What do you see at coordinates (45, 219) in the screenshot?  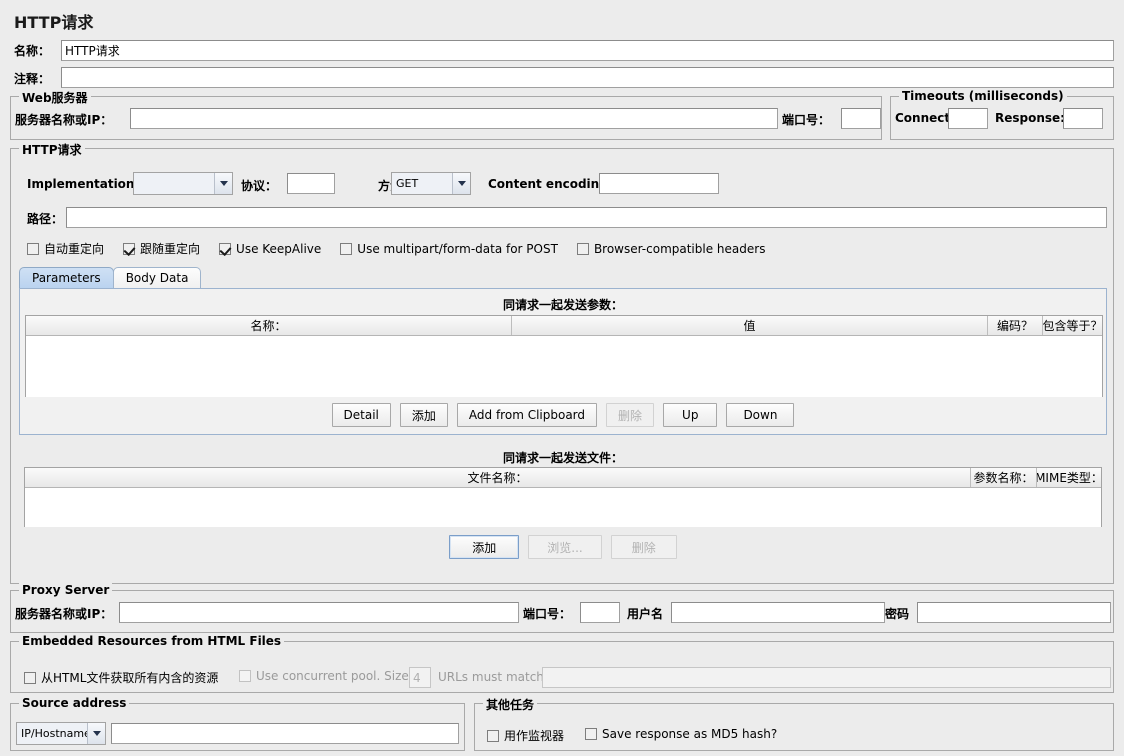 I see `path-label: 路径：` at bounding box center [45, 219].